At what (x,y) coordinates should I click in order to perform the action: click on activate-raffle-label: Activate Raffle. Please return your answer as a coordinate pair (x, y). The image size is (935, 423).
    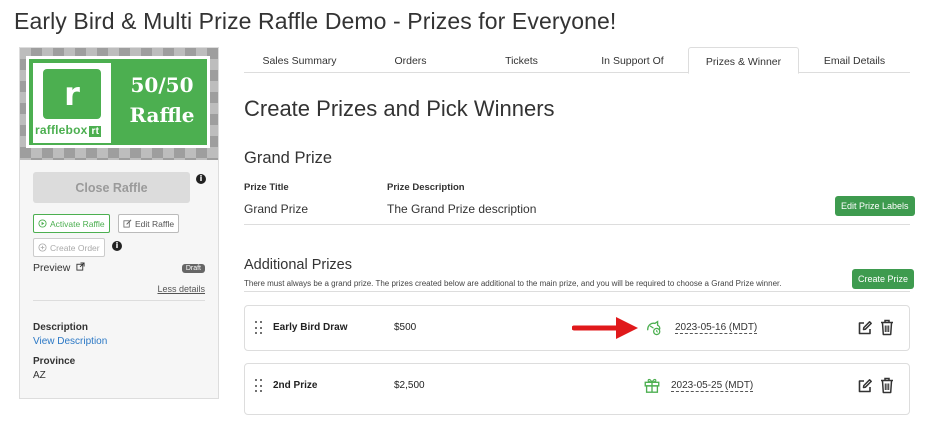
    Looking at the image, I should click on (77, 223).